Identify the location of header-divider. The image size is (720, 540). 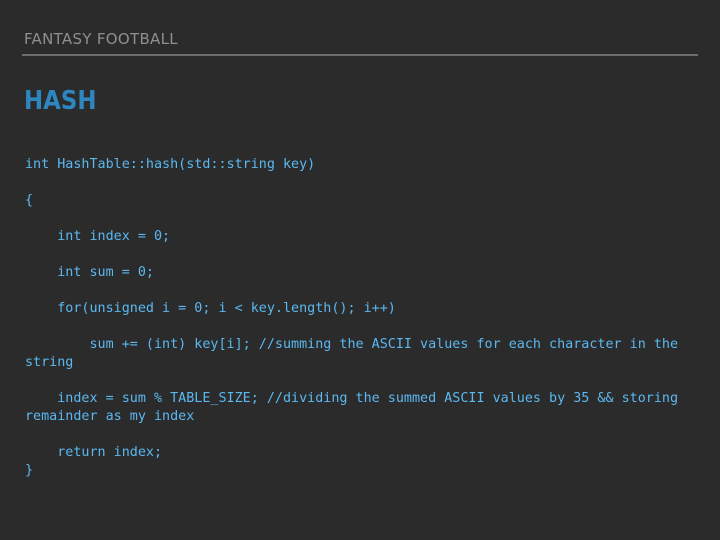
(360, 55).